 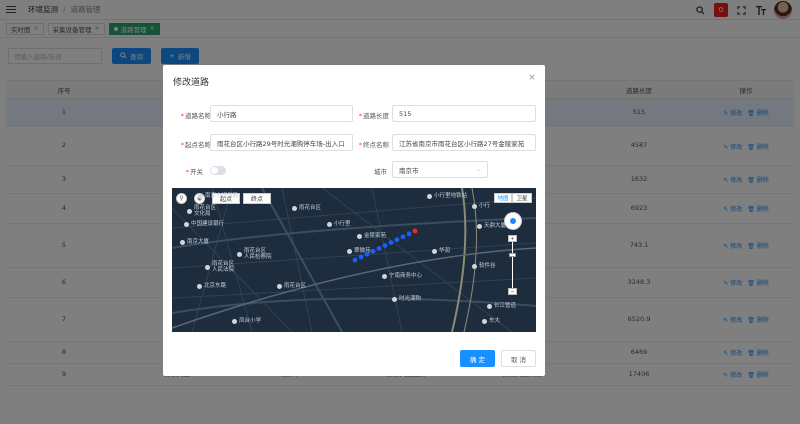 What do you see at coordinates (440, 169) in the screenshot?
I see `city-select: 南京市 ⌄` at bounding box center [440, 169].